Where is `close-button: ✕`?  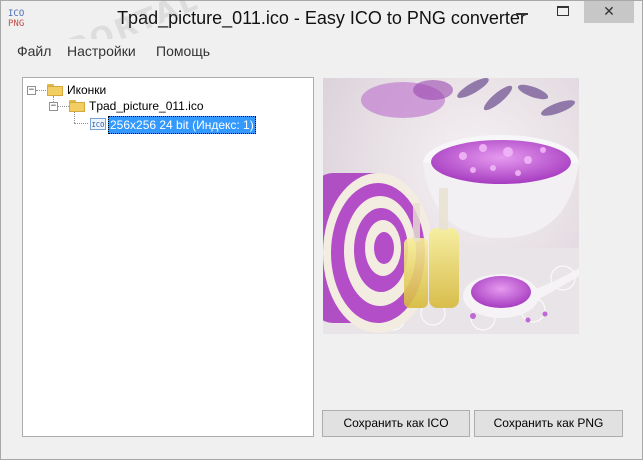 close-button: ✕ is located at coordinates (609, 12).